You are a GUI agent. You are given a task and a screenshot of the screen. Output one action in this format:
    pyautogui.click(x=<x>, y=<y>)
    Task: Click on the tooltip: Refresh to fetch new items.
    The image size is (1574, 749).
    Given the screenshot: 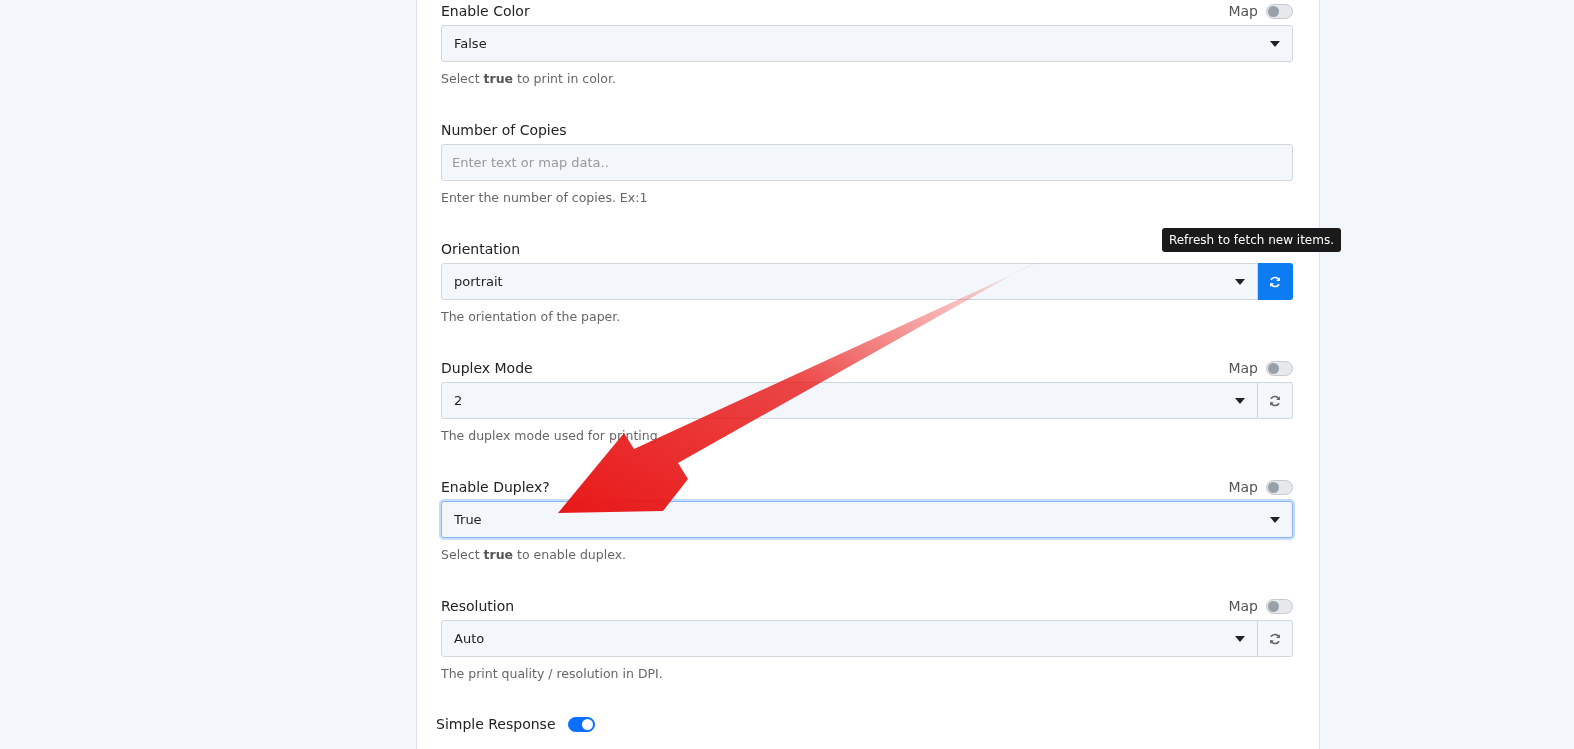 What is the action you would take?
    pyautogui.click(x=1251, y=240)
    